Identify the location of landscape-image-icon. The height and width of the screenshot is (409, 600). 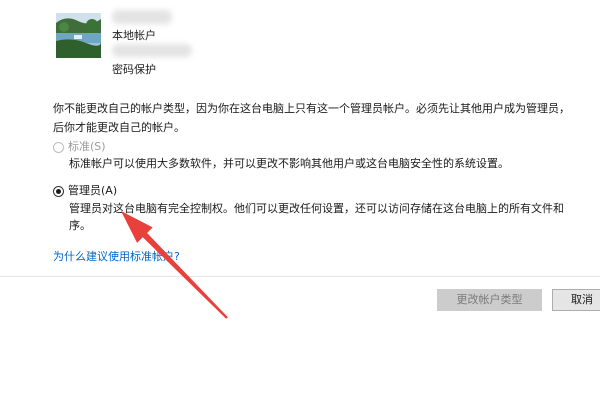
(78, 35).